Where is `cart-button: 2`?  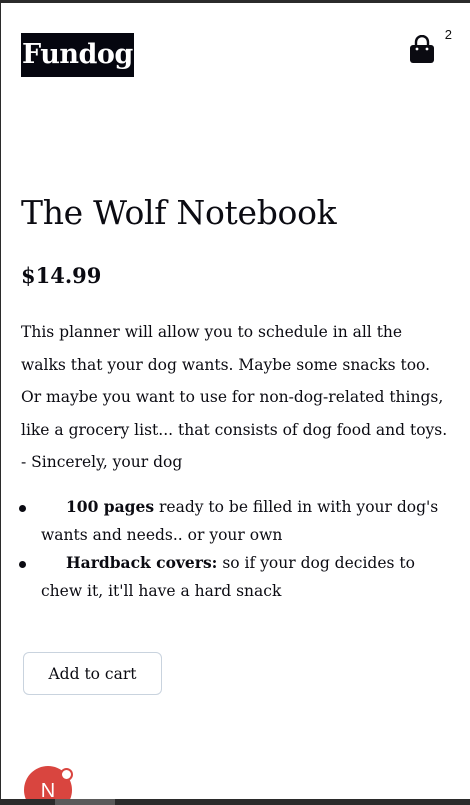 cart-button: 2 is located at coordinates (430, 49).